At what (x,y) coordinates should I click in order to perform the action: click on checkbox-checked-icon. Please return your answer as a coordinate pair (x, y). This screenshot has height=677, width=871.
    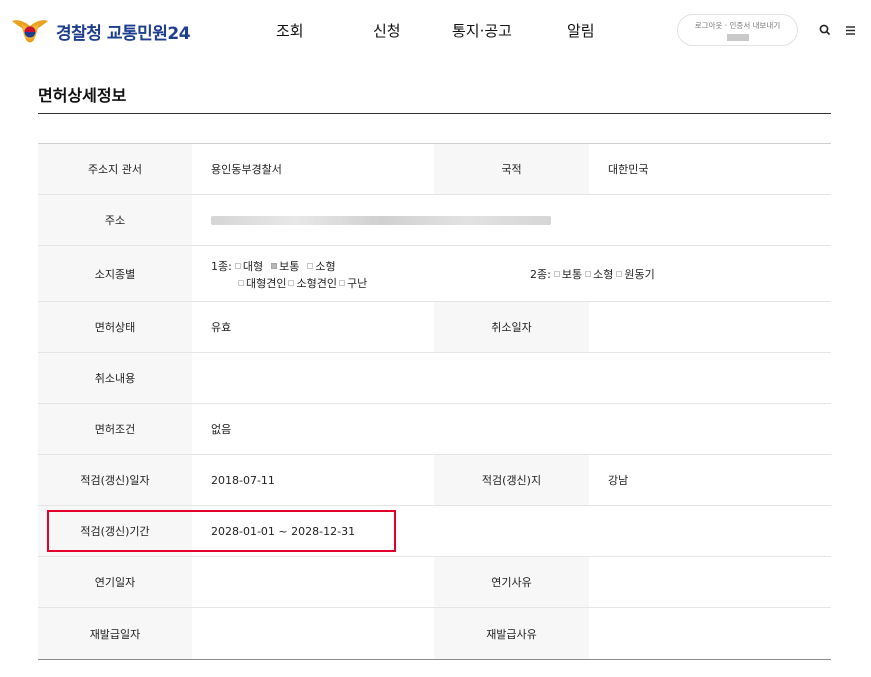
    Looking at the image, I should click on (274, 266).